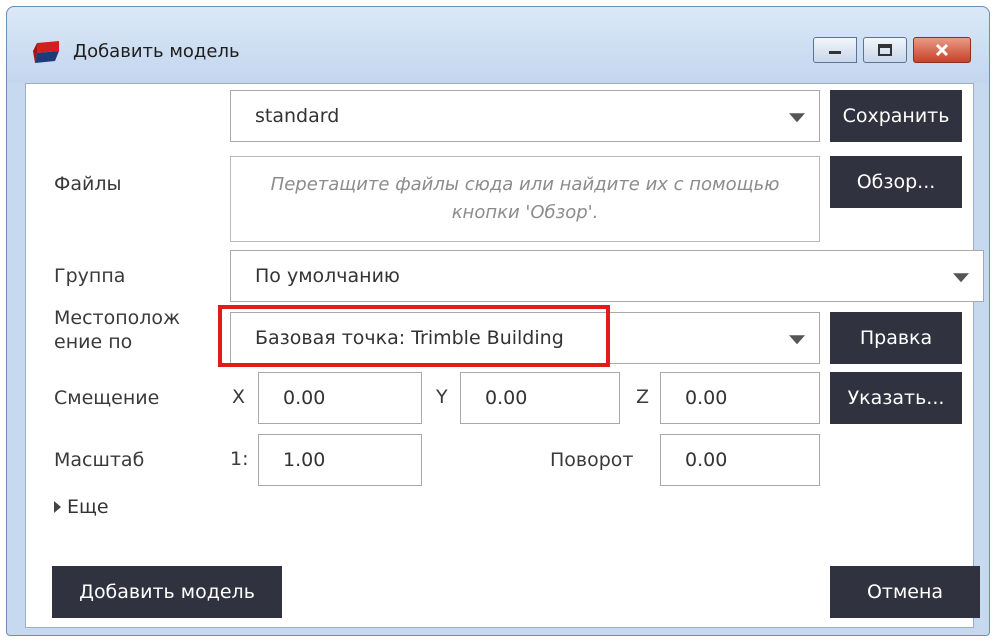  What do you see at coordinates (905, 592) in the screenshot?
I see `cancel-button: Отмена` at bounding box center [905, 592].